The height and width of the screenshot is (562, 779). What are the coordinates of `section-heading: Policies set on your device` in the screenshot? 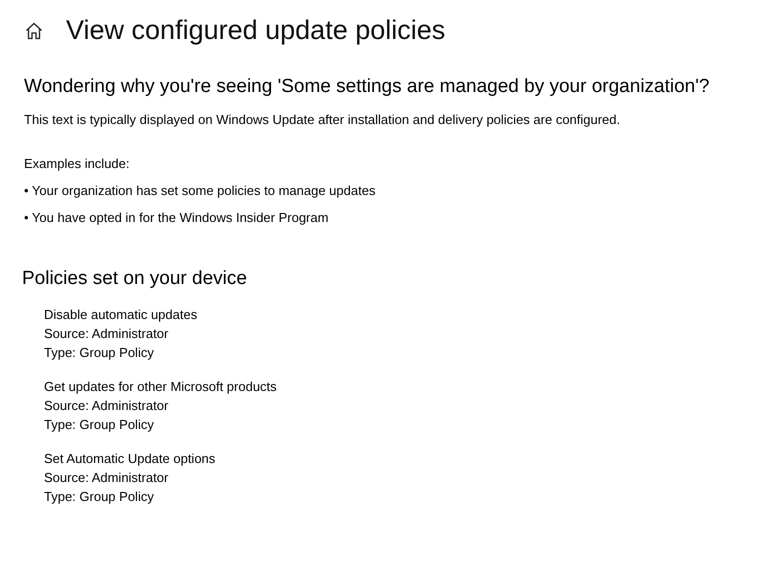 It's located at (135, 279).